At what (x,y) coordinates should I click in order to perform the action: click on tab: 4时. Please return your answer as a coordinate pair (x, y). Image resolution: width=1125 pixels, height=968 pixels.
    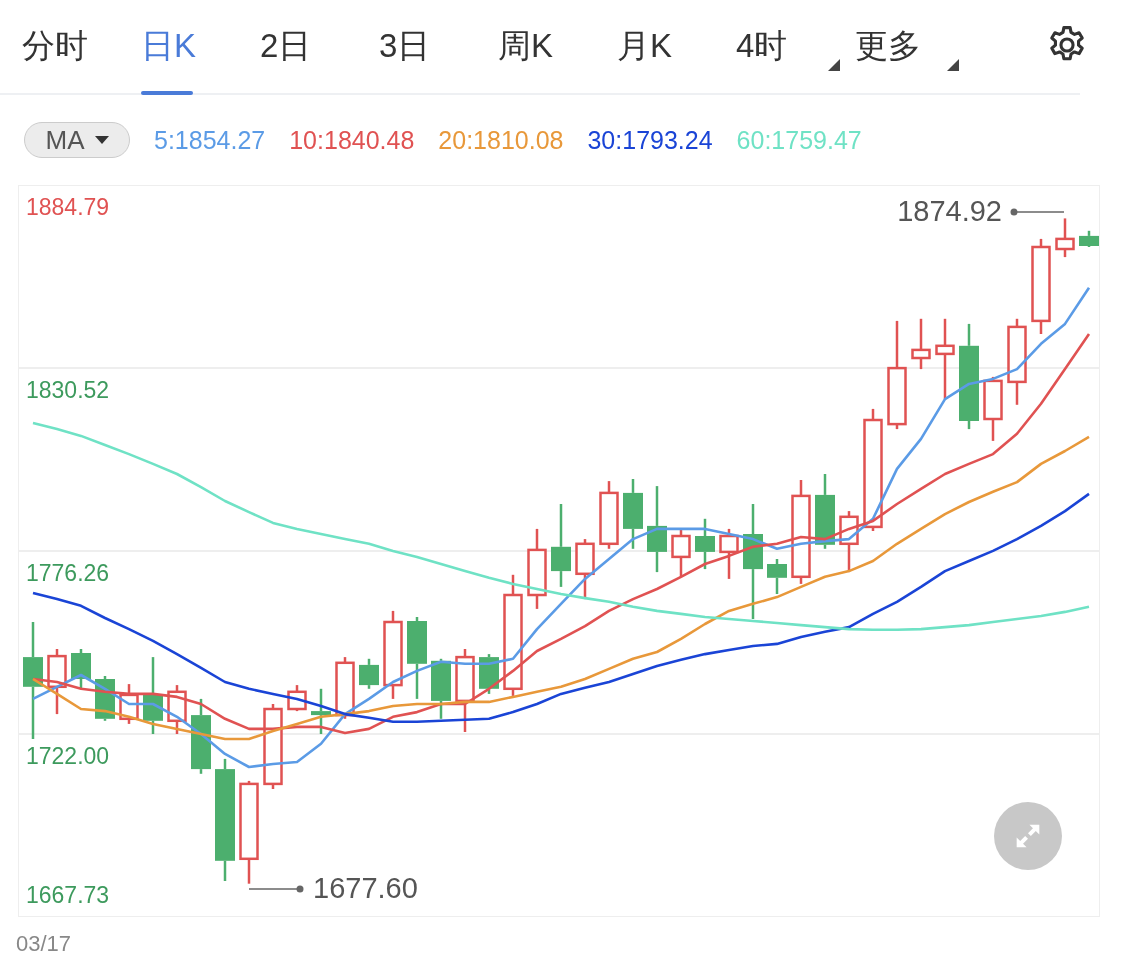
    Looking at the image, I should click on (795, 47).